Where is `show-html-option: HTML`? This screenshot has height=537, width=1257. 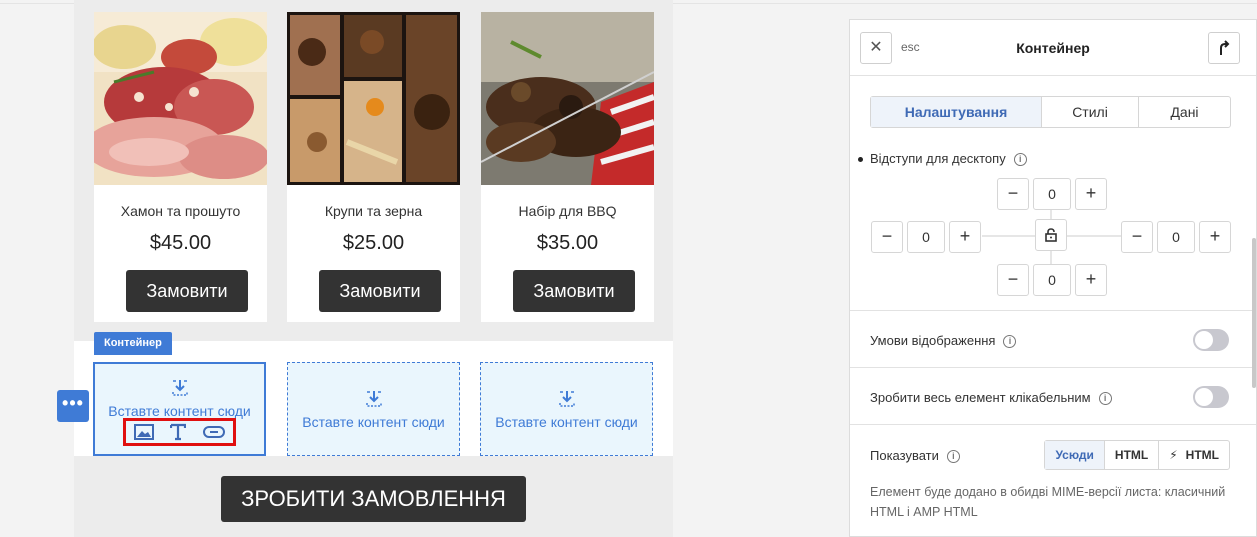
show-html-option: HTML is located at coordinates (1132, 455).